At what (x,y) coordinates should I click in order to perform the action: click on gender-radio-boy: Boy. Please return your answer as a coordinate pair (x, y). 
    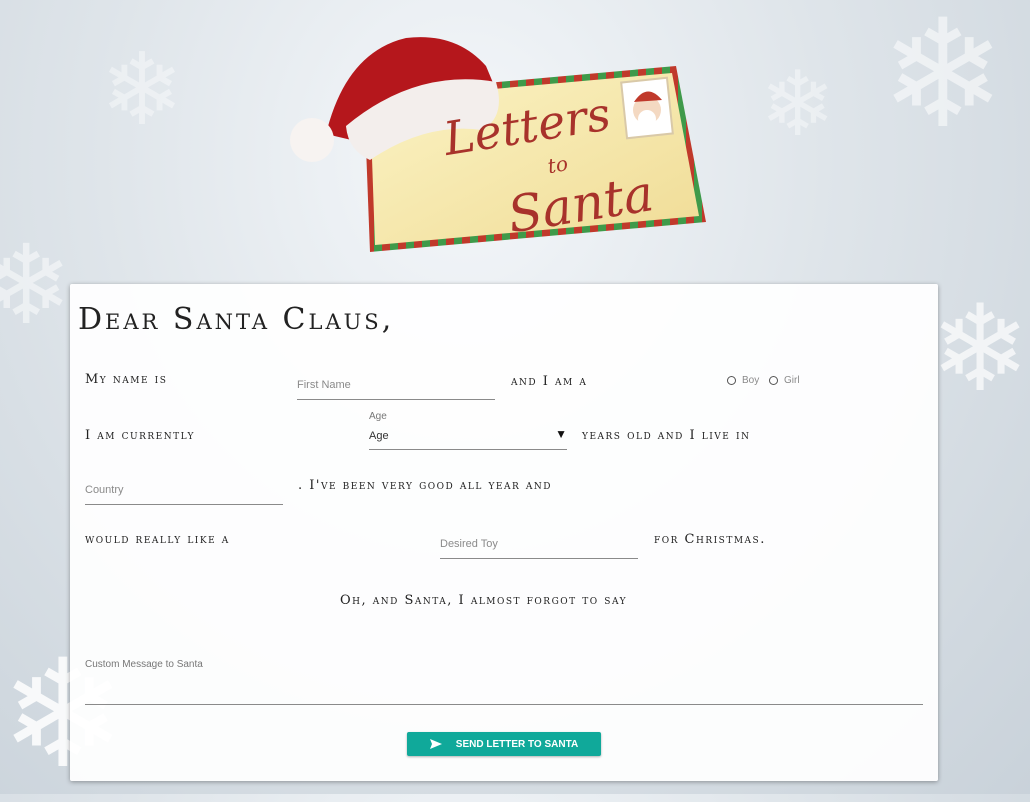
    Looking at the image, I should click on (743, 380).